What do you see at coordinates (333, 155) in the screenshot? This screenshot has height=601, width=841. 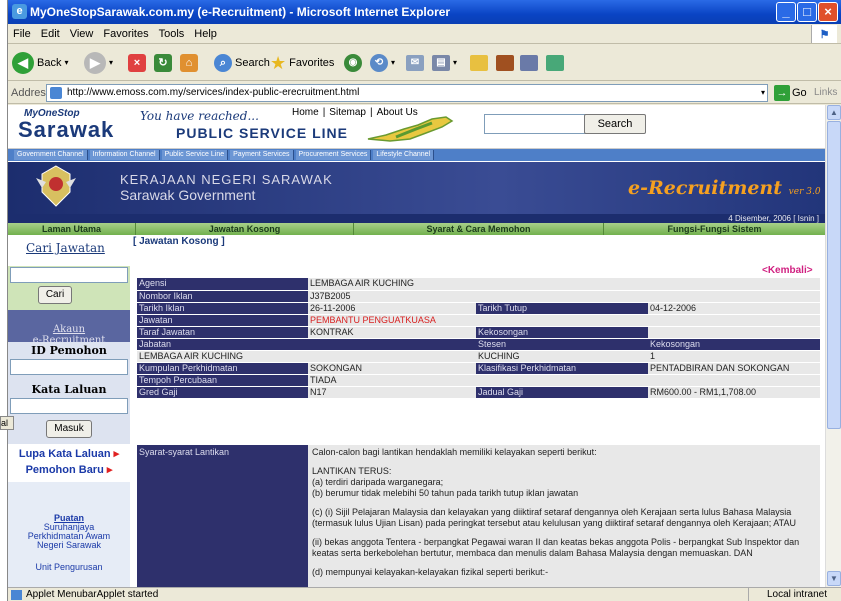 I see `channel-procurement: Procurement Services` at bounding box center [333, 155].